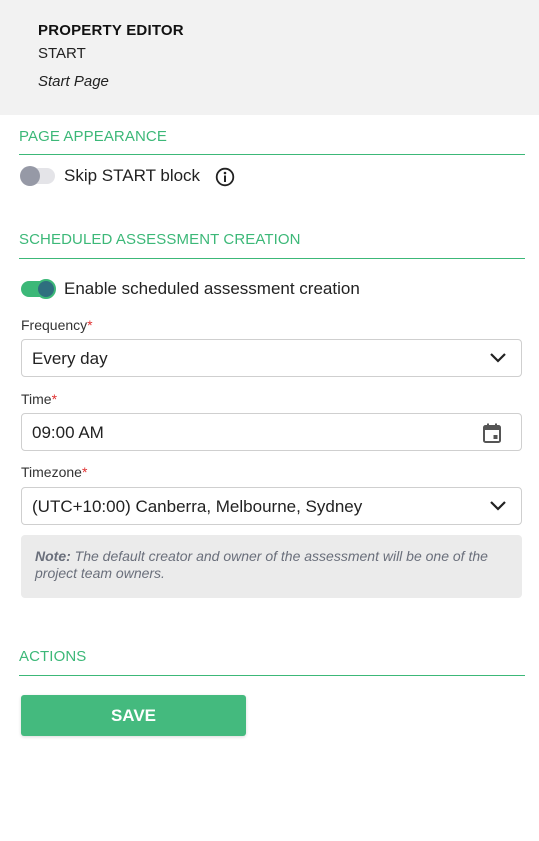  I want to click on timezone-label: Timezone*, so click(54, 472).